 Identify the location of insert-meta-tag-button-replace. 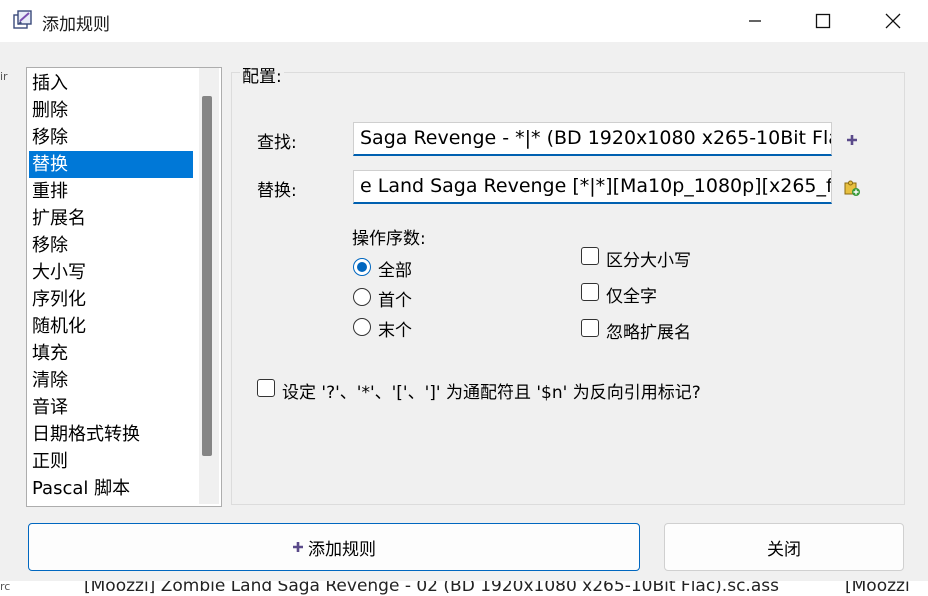
(852, 188).